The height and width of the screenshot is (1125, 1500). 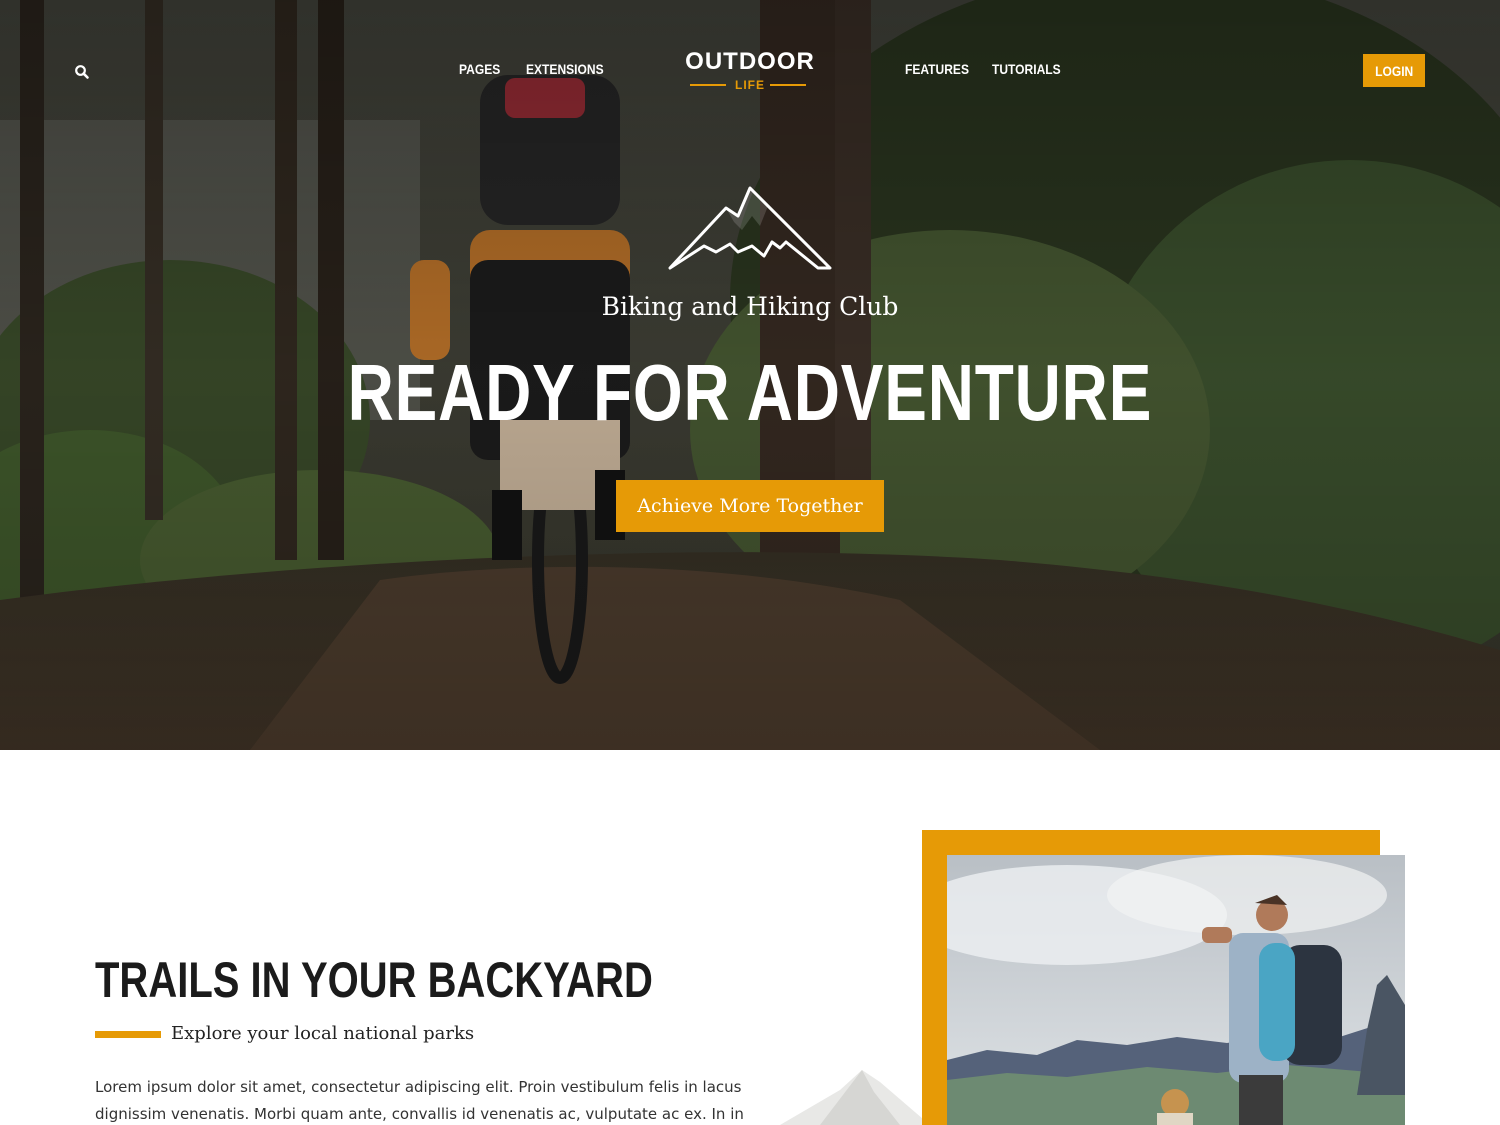 I want to click on logo-title: OUTDOOR, so click(x=750, y=61).